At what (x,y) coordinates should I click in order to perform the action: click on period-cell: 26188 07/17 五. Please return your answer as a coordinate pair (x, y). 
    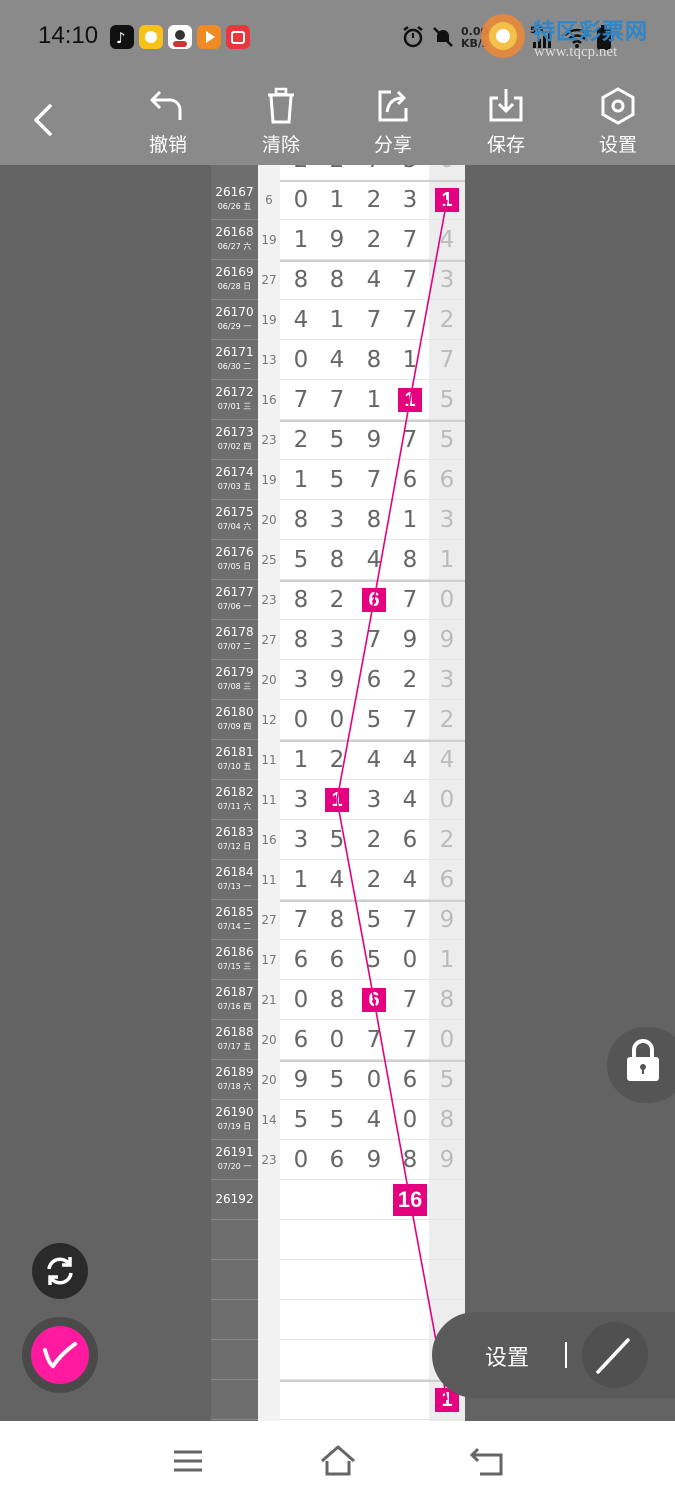
    Looking at the image, I should click on (234, 1040).